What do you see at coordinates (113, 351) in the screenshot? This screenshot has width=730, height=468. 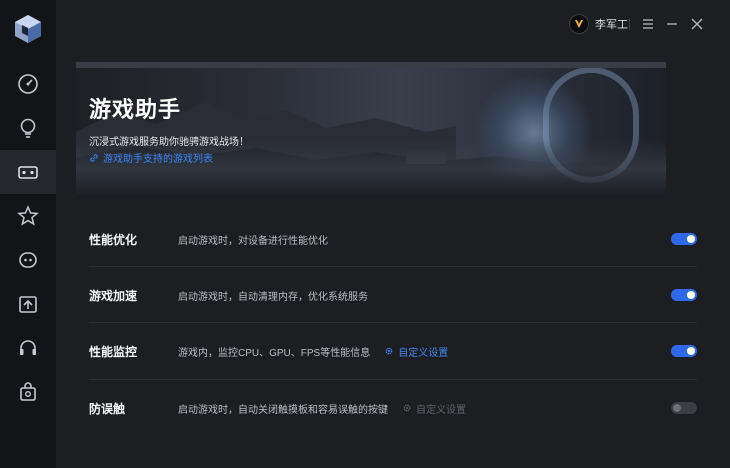 I see `setting-title: 性能监控` at bounding box center [113, 351].